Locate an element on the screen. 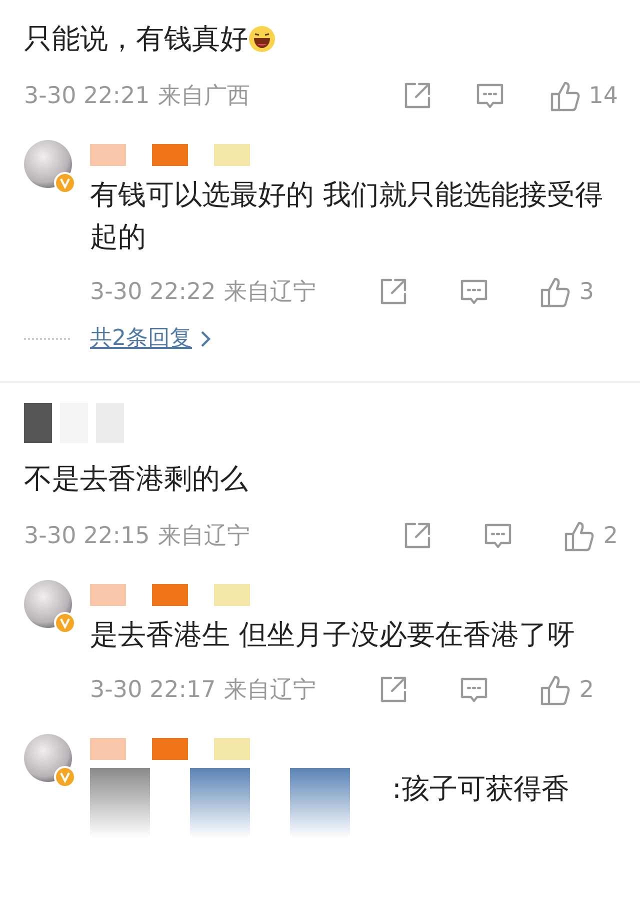  chevron-right-icon is located at coordinates (206, 338).